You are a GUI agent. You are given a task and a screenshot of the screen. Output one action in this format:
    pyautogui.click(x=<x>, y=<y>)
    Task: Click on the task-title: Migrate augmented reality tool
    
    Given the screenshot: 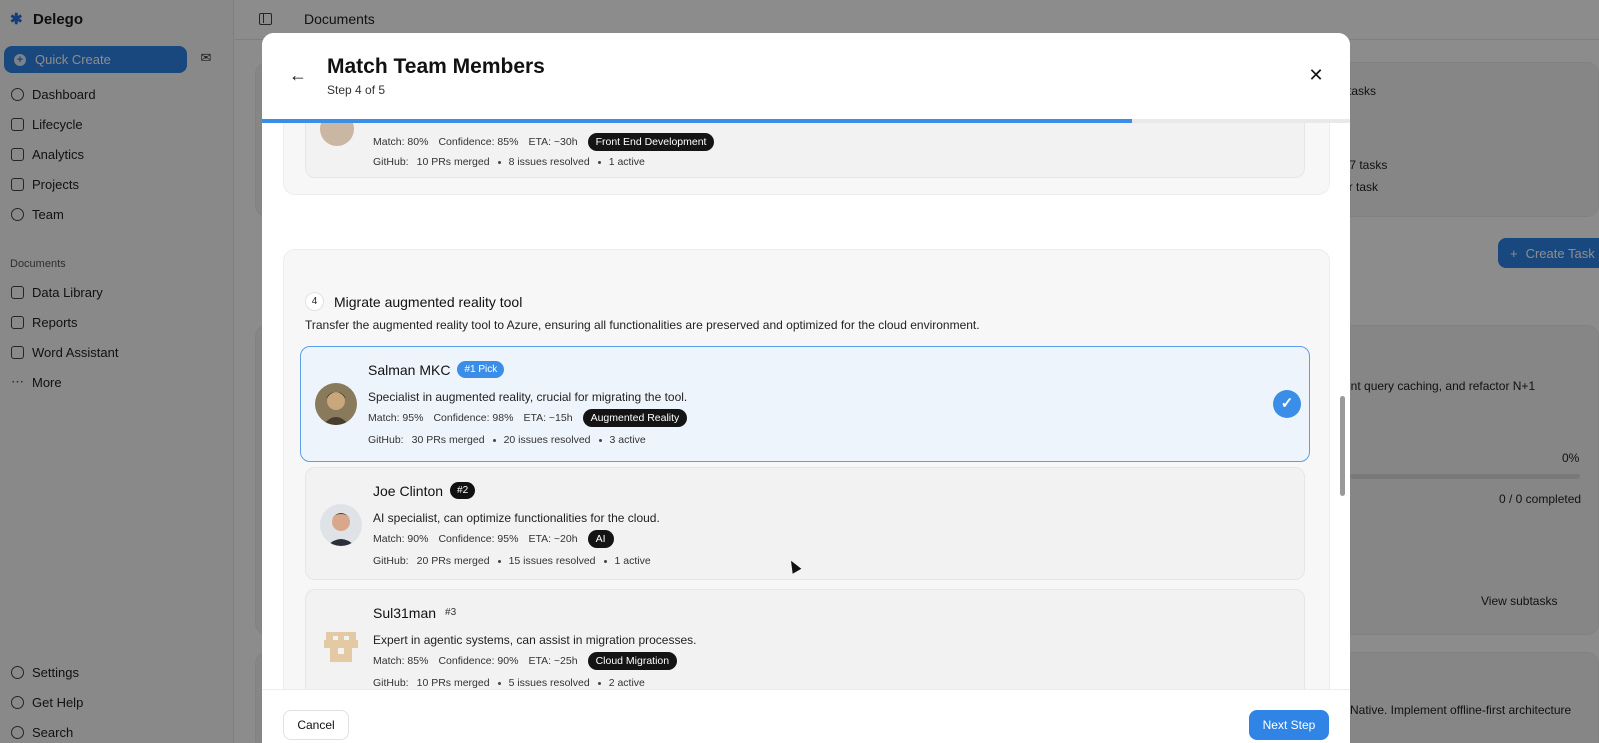 What is the action you would take?
    pyautogui.click(x=428, y=301)
    